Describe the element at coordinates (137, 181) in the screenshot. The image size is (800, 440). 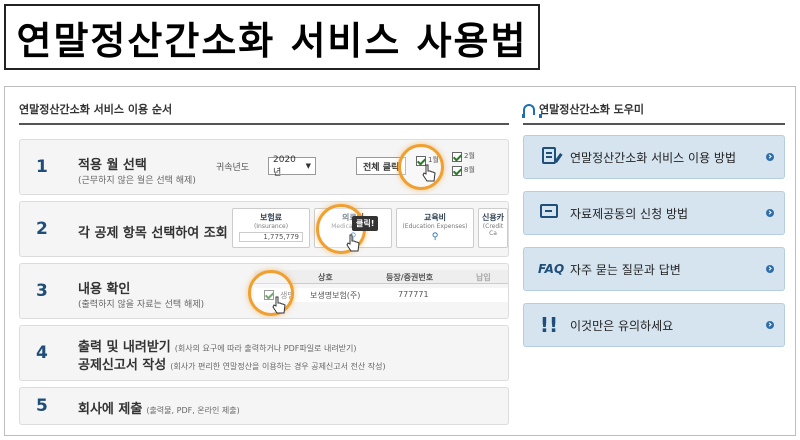
I see `step-subtitle: (근무하지 않은 월은 선택 해제)` at that location.